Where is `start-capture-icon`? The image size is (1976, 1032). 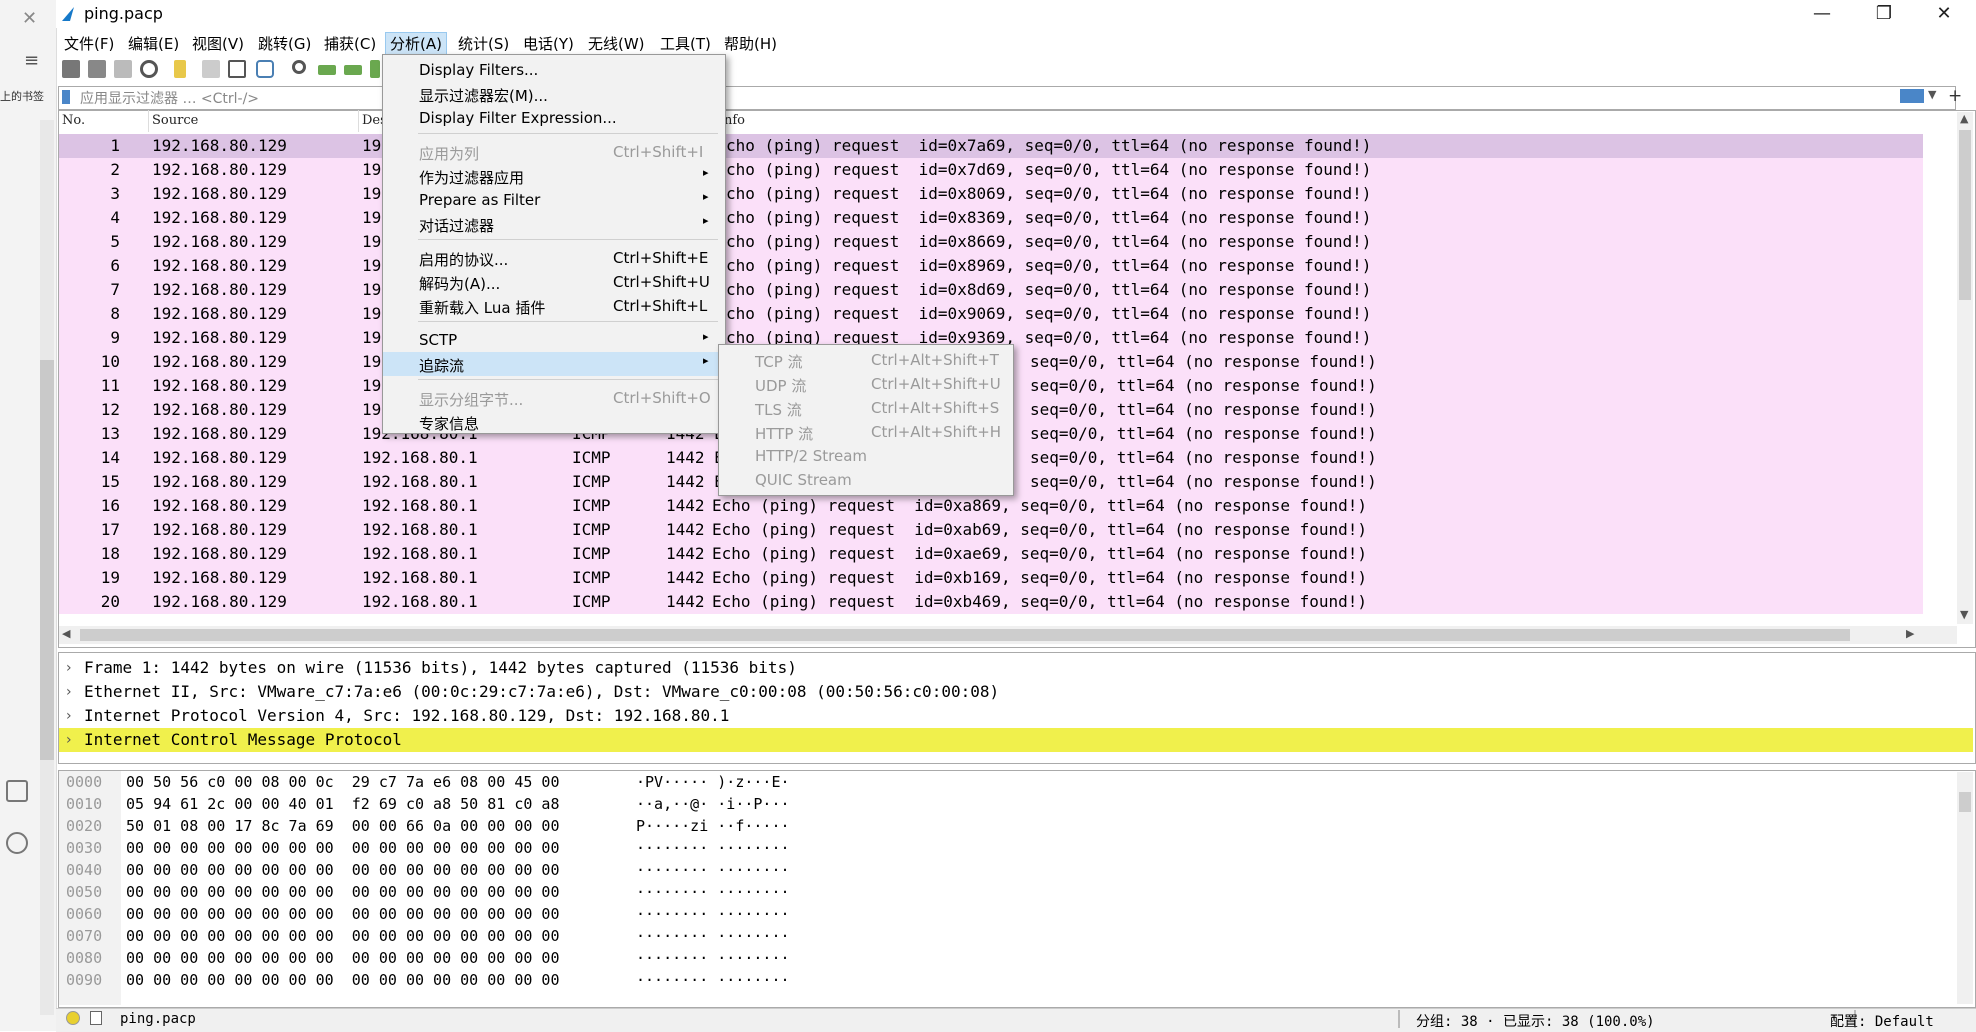 start-capture-icon is located at coordinates (71, 69).